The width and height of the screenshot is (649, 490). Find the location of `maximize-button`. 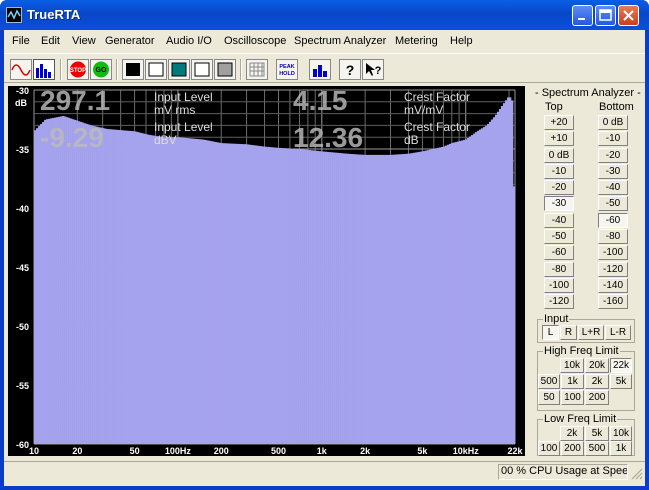

maximize-button is located at coordinates (605, 15).